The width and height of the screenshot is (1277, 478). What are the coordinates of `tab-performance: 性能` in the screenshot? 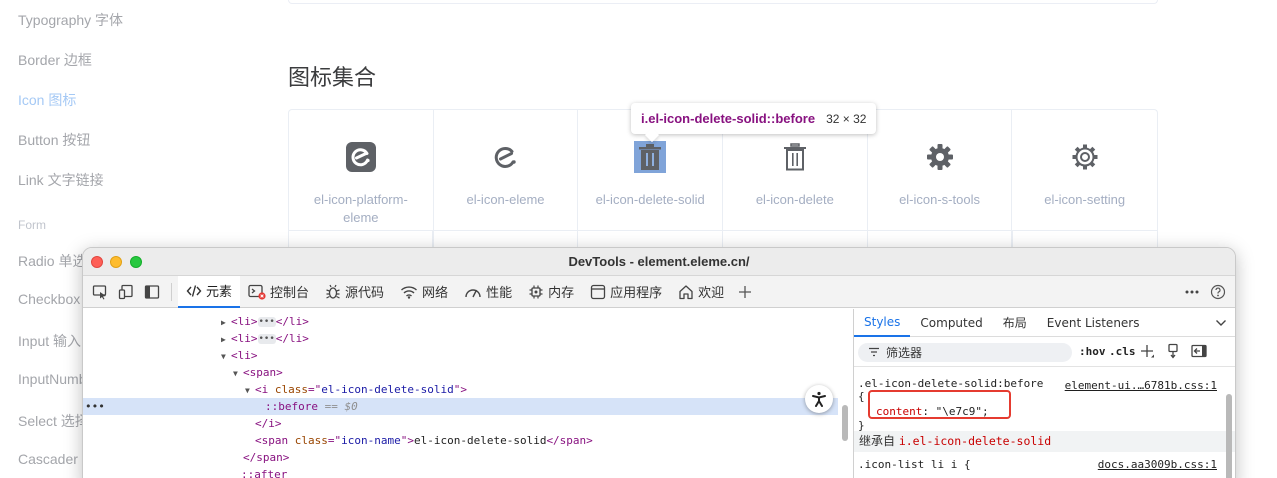 It's located at (488, 292).